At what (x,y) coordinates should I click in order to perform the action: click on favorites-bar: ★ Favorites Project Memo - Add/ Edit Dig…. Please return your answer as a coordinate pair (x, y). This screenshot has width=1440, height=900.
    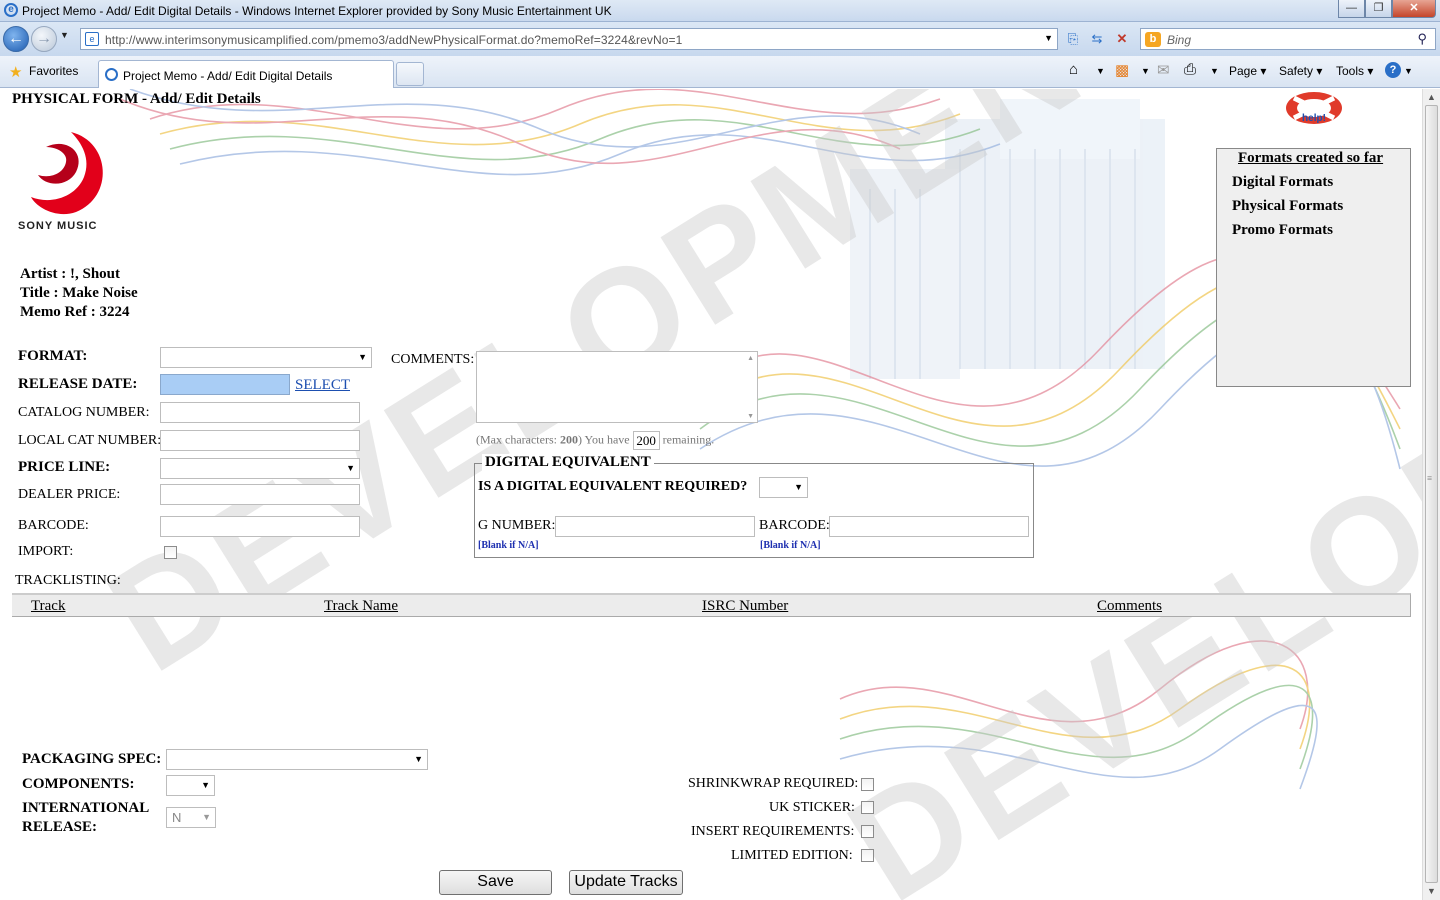
    Looking at the image, I should click on (720, 72).